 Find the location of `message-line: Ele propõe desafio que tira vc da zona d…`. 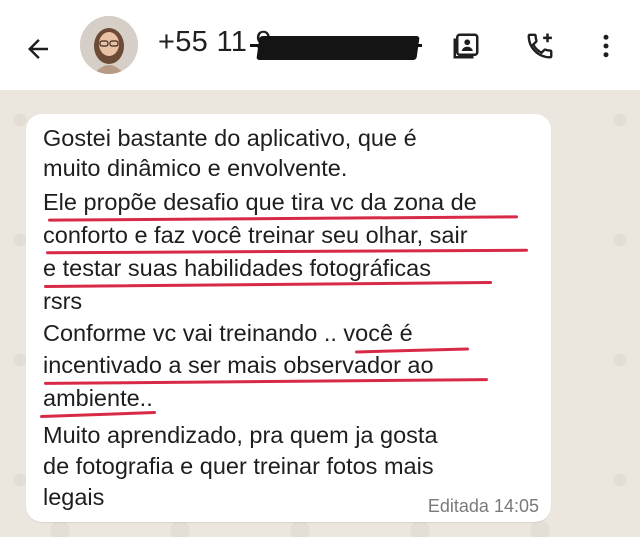

message-line: Ele propõe desafio que tira vc da zona d… is located at coordinates (260, 202).